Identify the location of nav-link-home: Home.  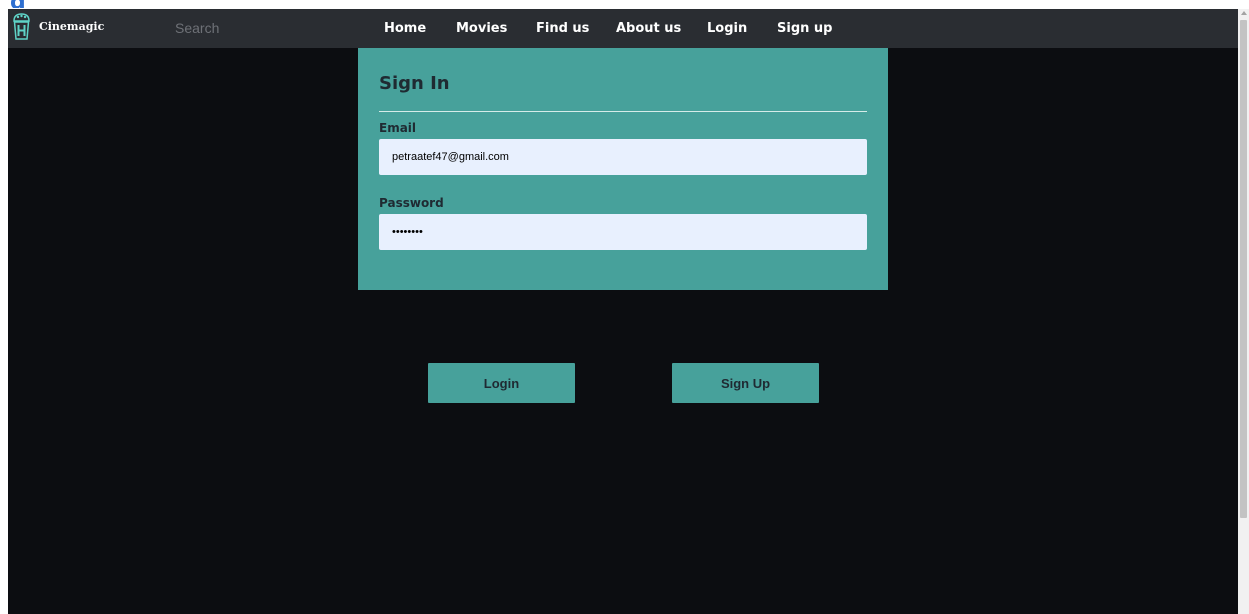
(405, 28).